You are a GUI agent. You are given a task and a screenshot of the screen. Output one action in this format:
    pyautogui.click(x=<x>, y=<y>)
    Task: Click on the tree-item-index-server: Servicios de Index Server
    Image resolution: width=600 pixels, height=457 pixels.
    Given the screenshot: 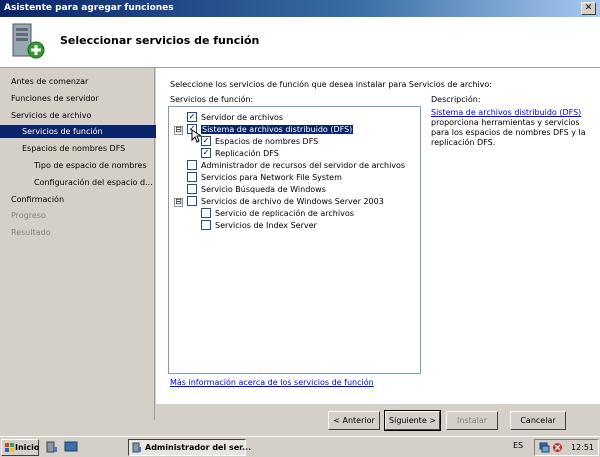 What is the action you would take?
    pyautogui.click(x=259, y=225)
    